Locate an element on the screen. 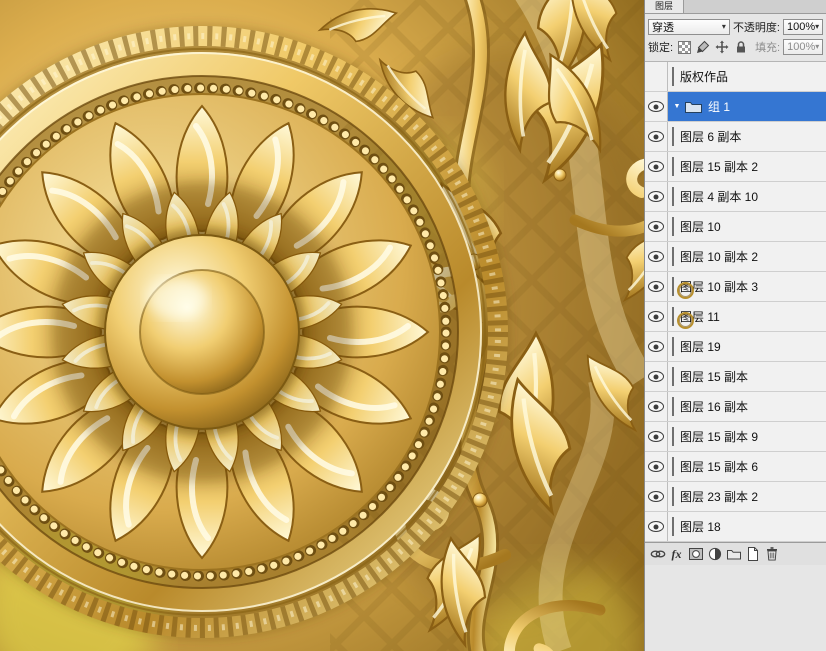  layer-row: 图层 15 副本 2 is located at coordinates (735, 167).